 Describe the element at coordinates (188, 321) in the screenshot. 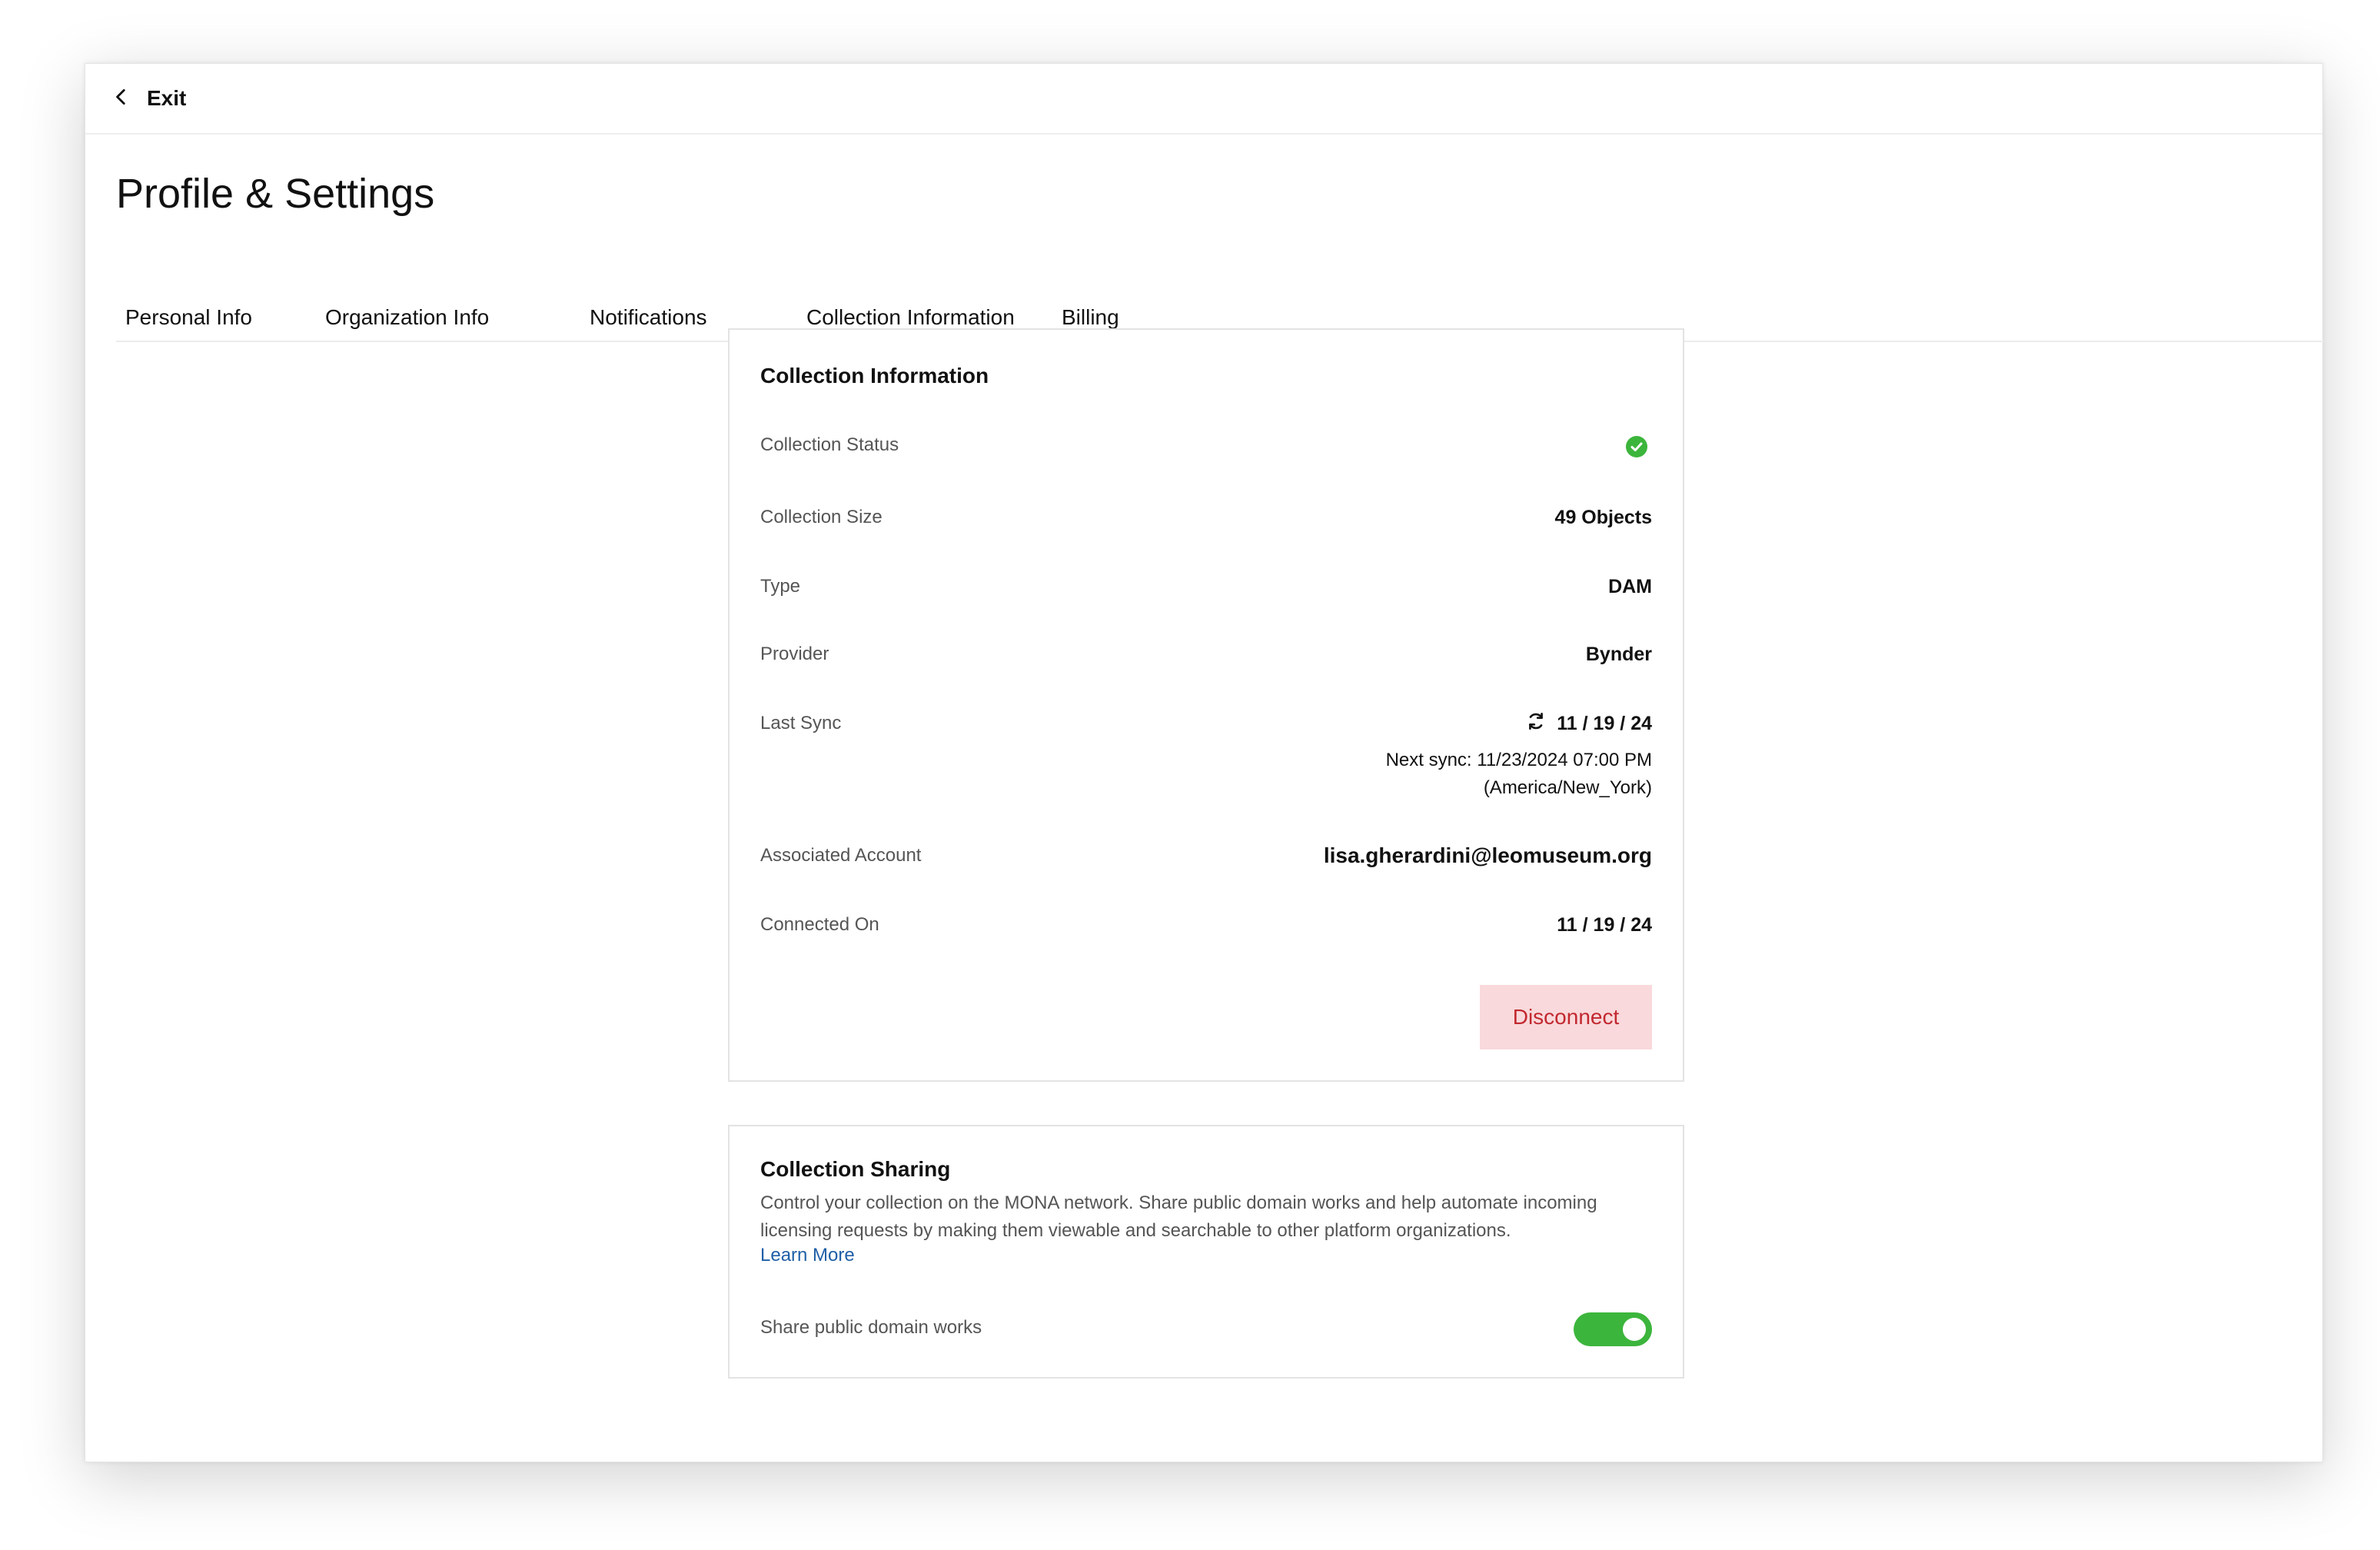

I see `tab-personal-info: Personal Info` at that location.